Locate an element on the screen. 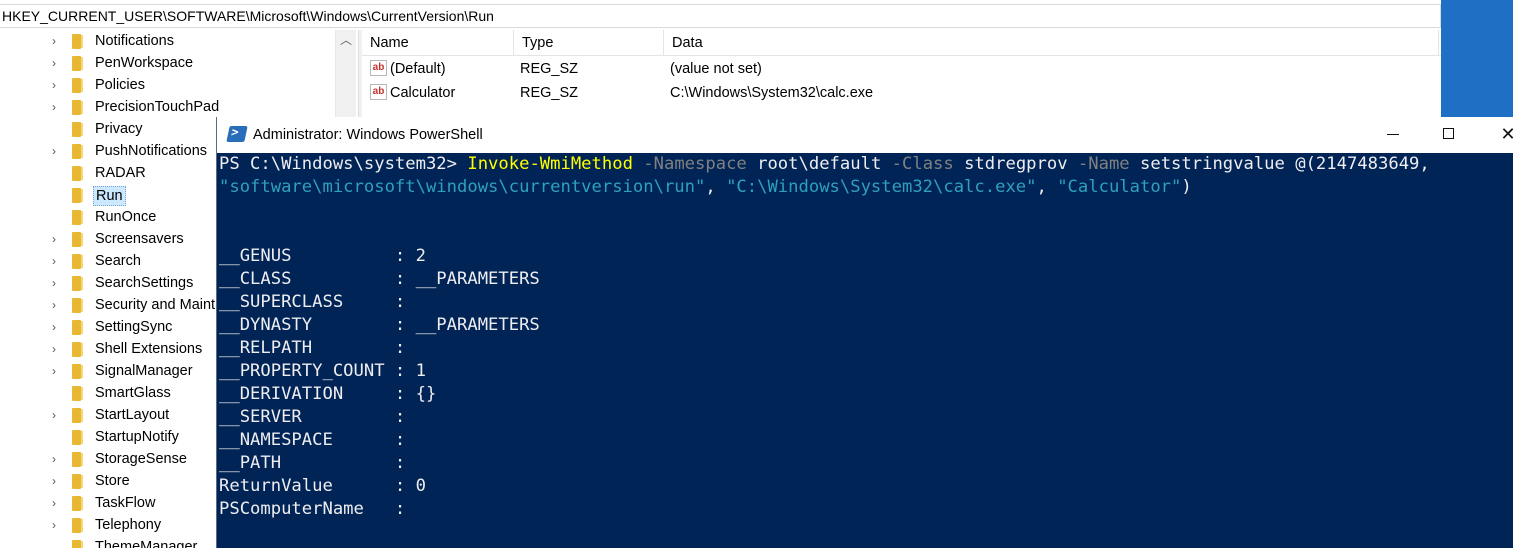 This screenshot has width=1513, height=548. output-line: PSComputerName : is located at coordinates (312, 509).